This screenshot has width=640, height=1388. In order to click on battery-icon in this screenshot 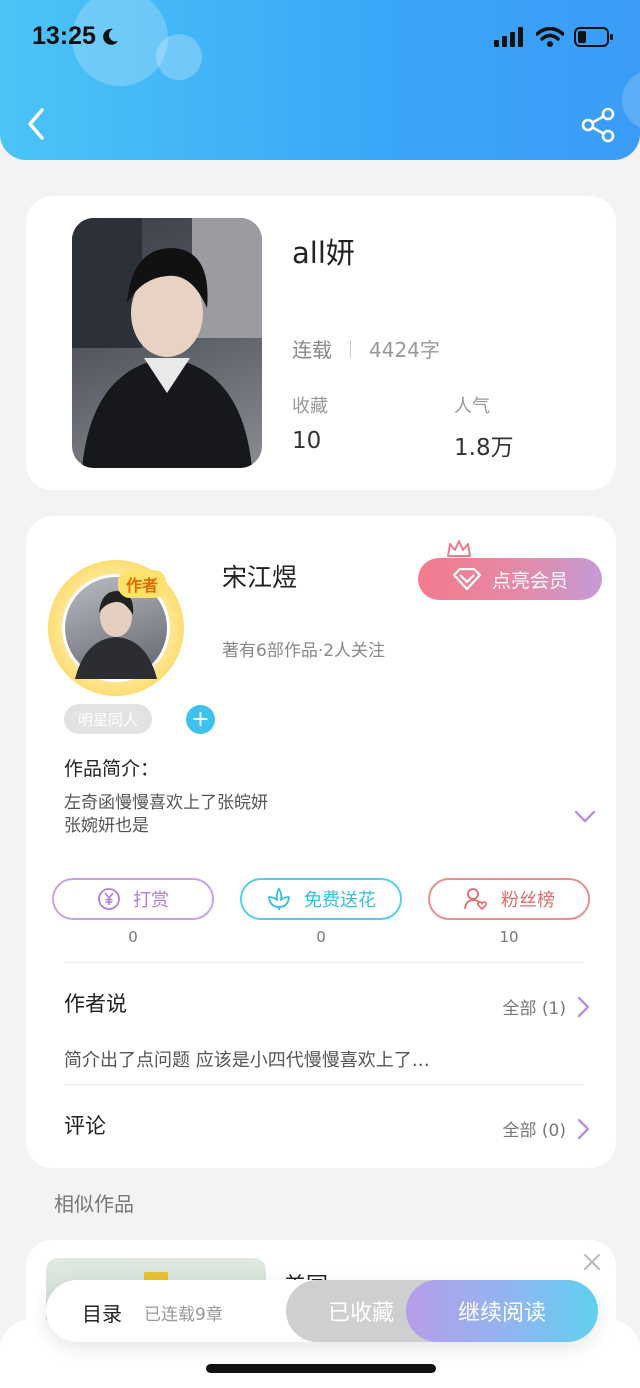, I will do `click(593, 37)`.